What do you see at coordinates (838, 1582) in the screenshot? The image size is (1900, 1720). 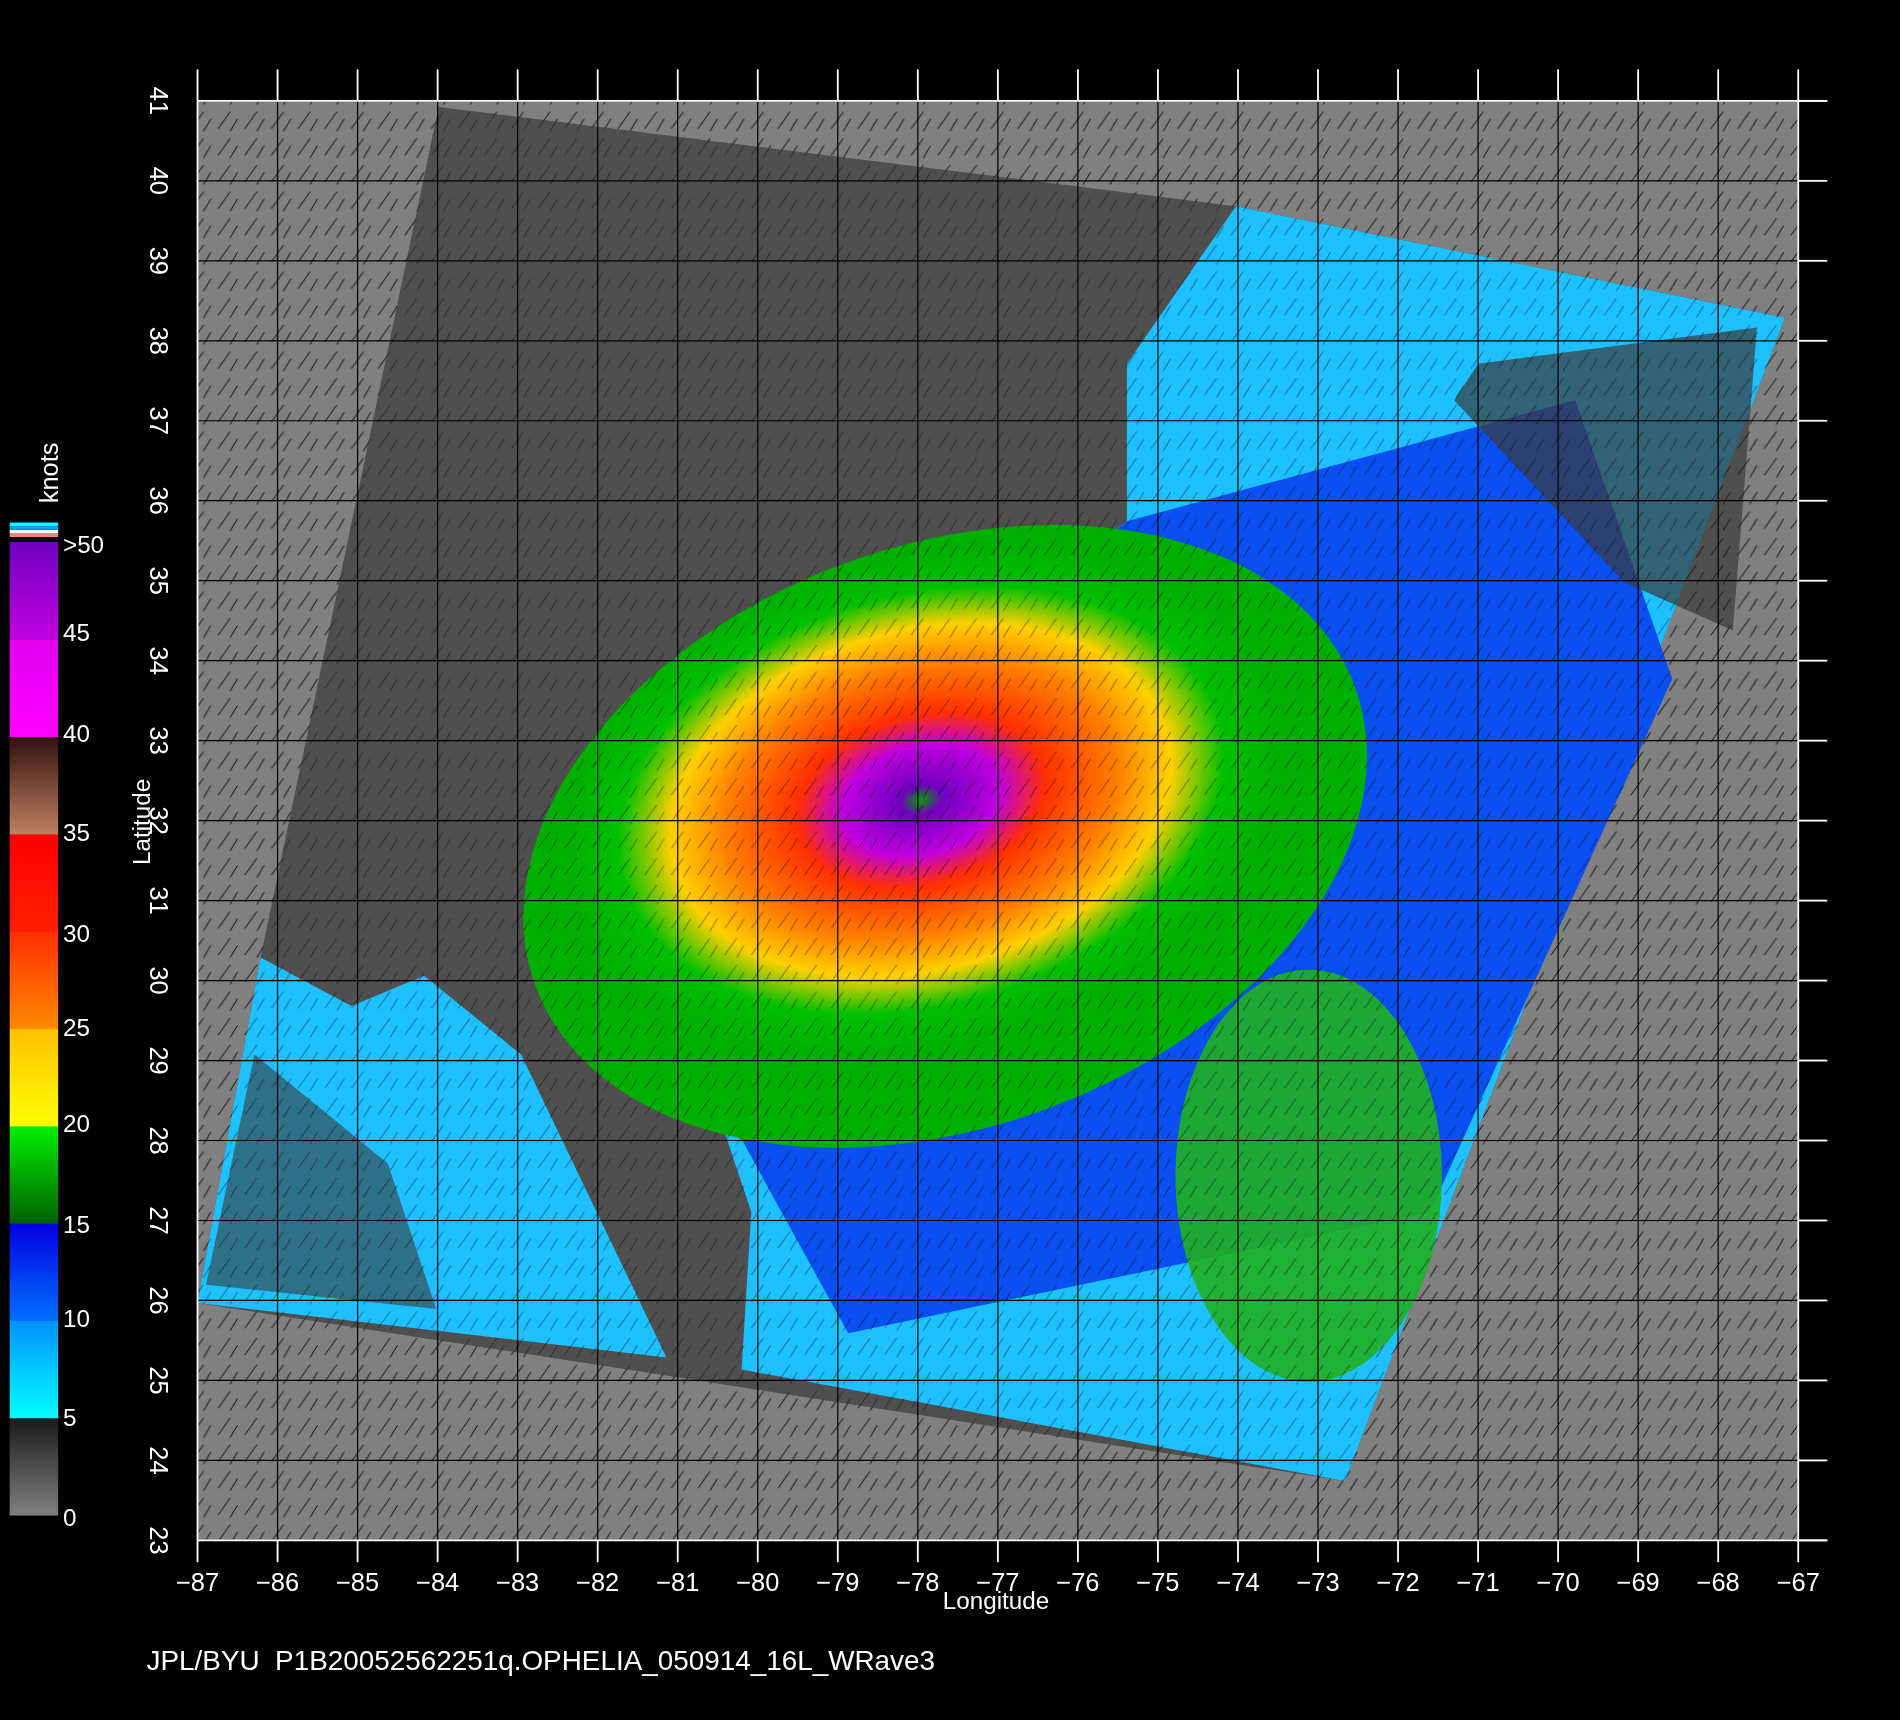 I see `tick-label: −79` at bounding box center [838, 1582].